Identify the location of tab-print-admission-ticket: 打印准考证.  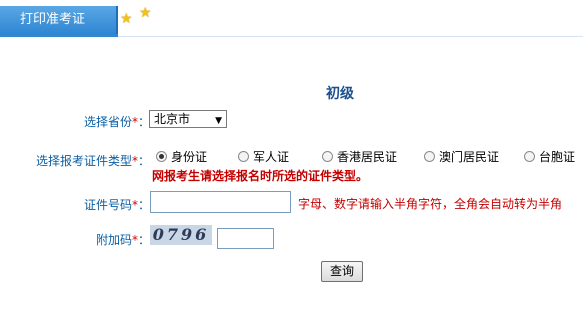
(59, 21).